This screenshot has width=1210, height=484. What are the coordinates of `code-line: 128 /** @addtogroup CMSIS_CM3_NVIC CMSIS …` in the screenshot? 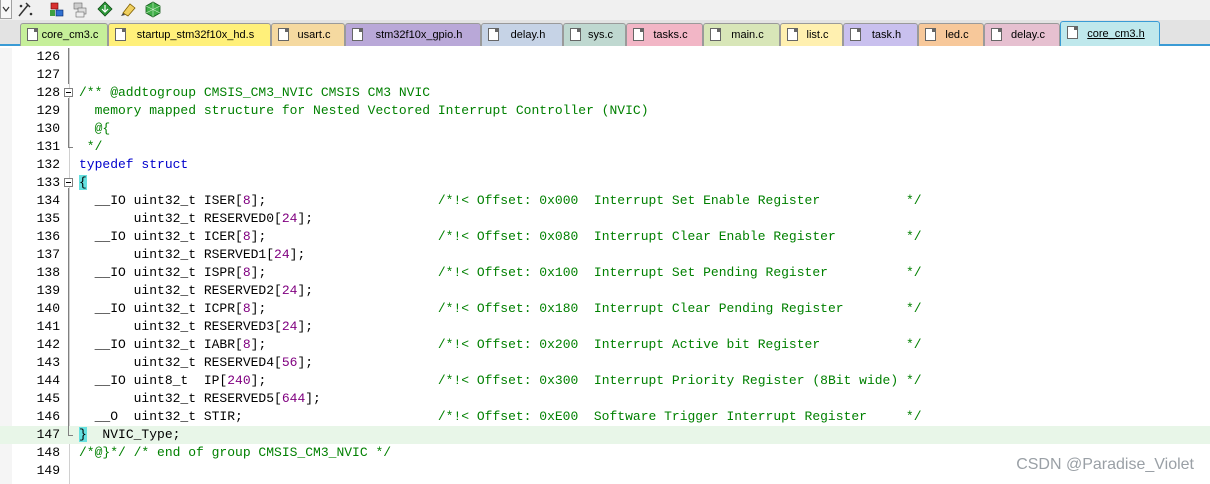 It's located at (605, 93).